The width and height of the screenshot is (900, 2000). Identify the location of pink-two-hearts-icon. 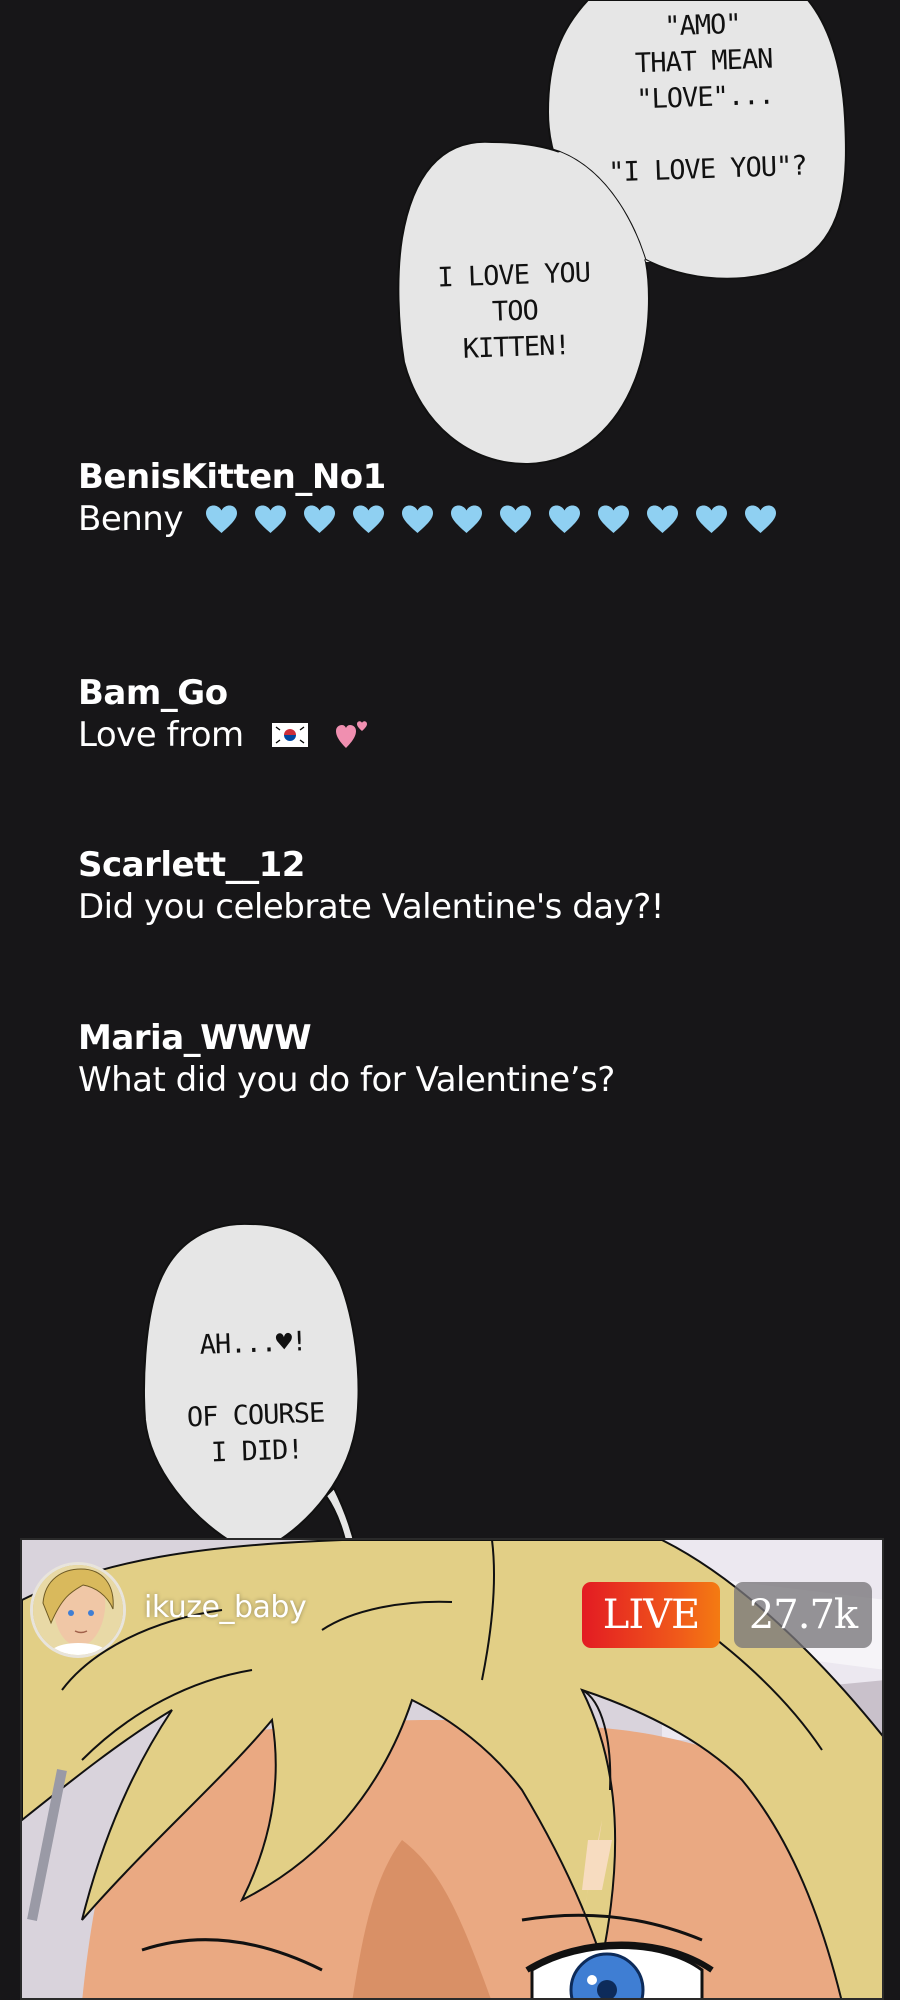
(351, 734).